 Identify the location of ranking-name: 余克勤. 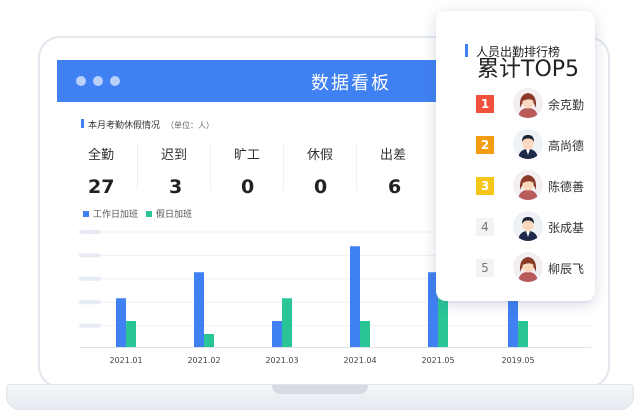
(566, 105).